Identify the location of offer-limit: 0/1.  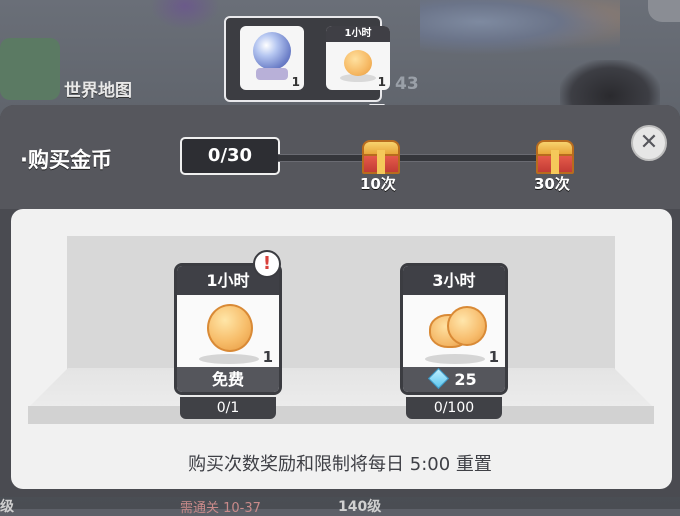
(228, 408).